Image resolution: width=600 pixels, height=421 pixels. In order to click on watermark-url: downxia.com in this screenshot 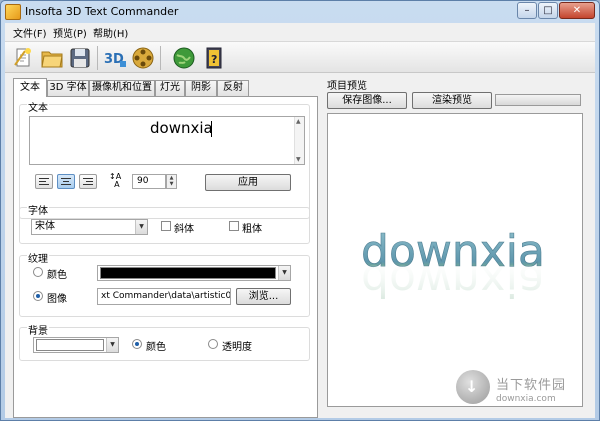, I will do `click(526, 399)`.